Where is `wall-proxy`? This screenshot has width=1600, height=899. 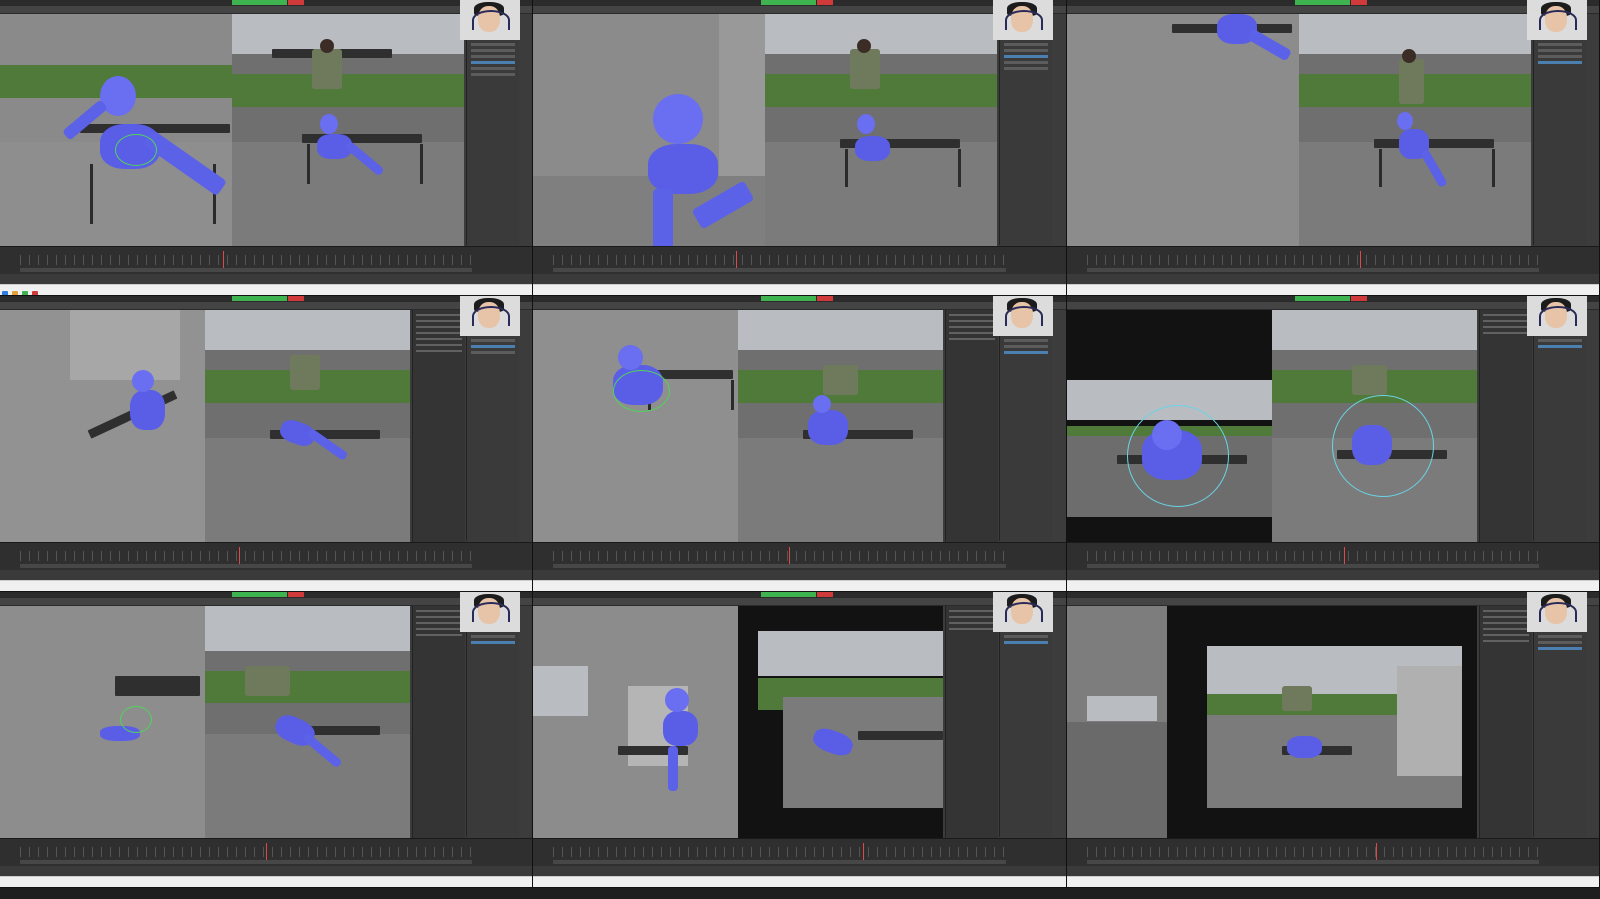 wall-proxy is located at coordinates (125, 345).